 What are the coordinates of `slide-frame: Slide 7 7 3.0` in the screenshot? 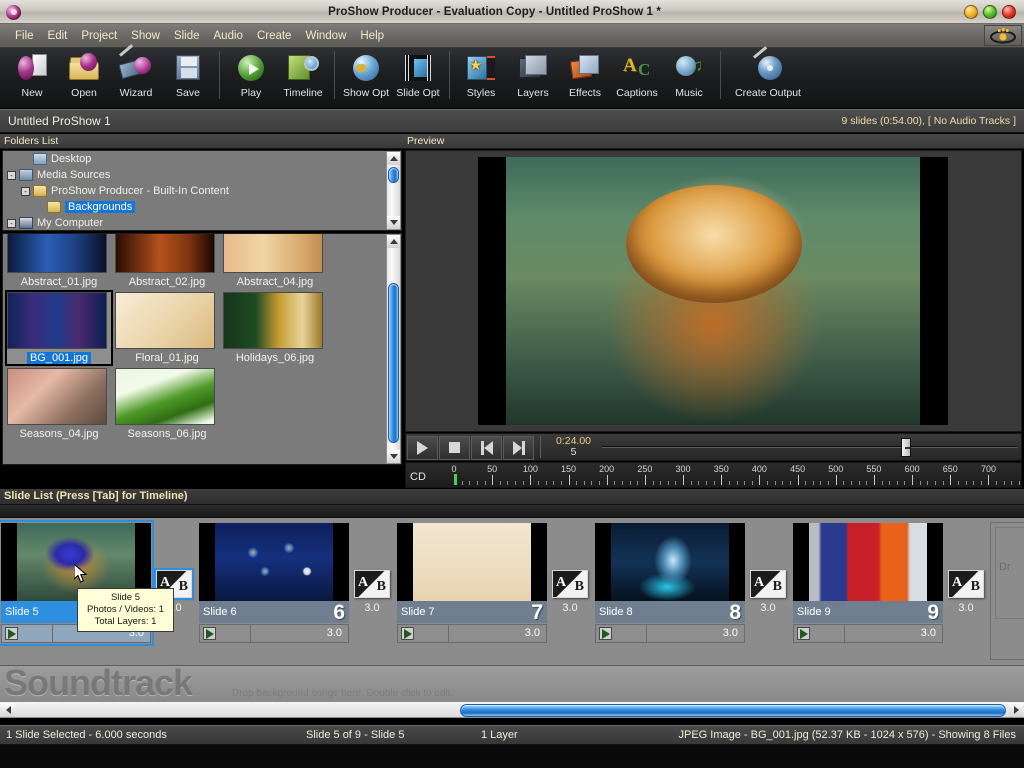 It's located at (472, 583).